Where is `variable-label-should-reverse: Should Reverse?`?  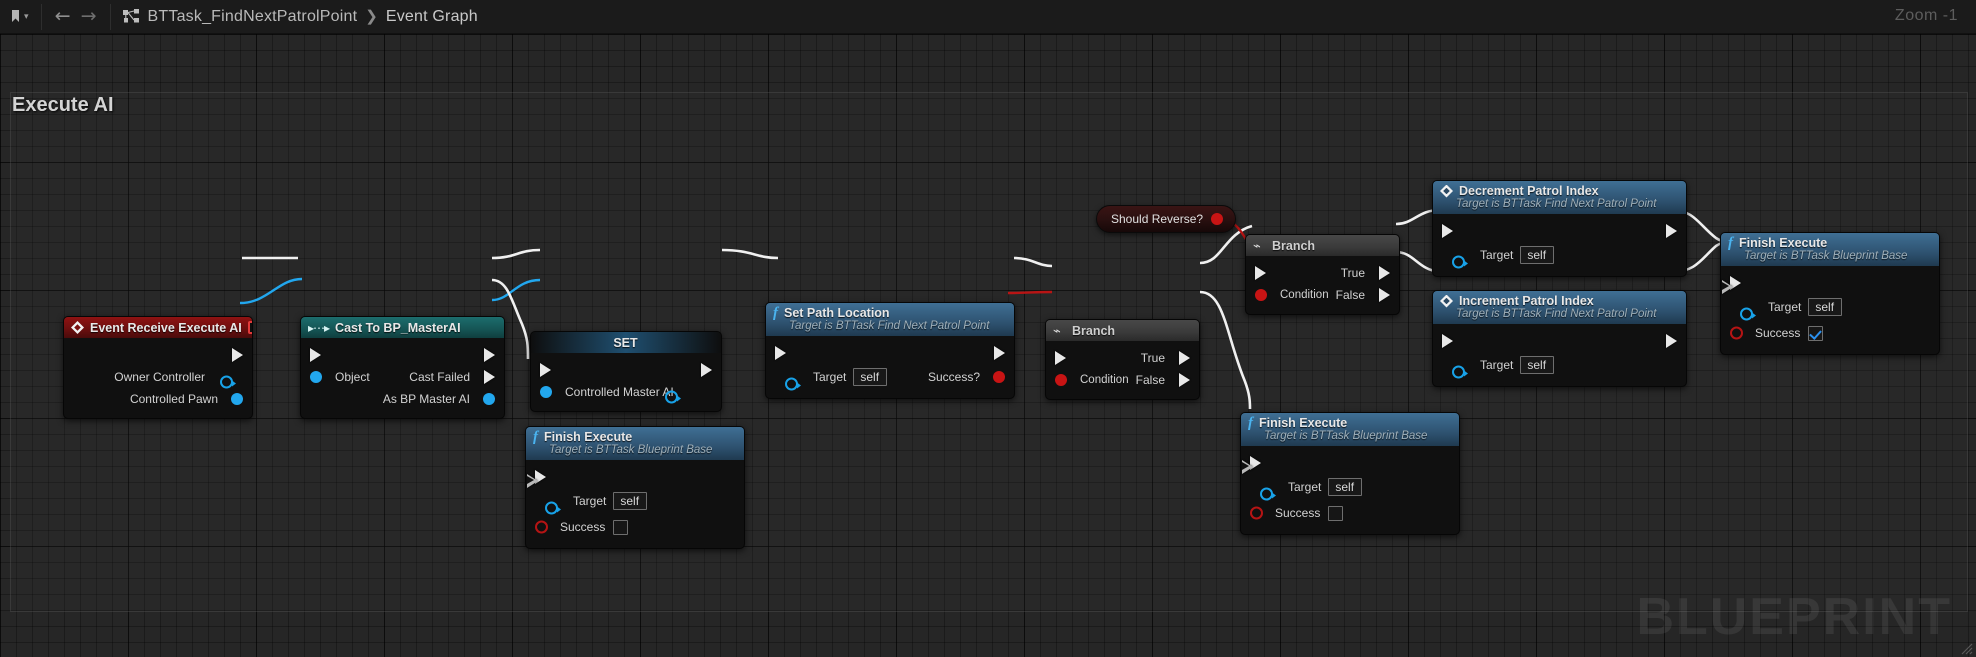 variable-label-should-reverse: Should Reverse? is located at coordinates (1157, 219).